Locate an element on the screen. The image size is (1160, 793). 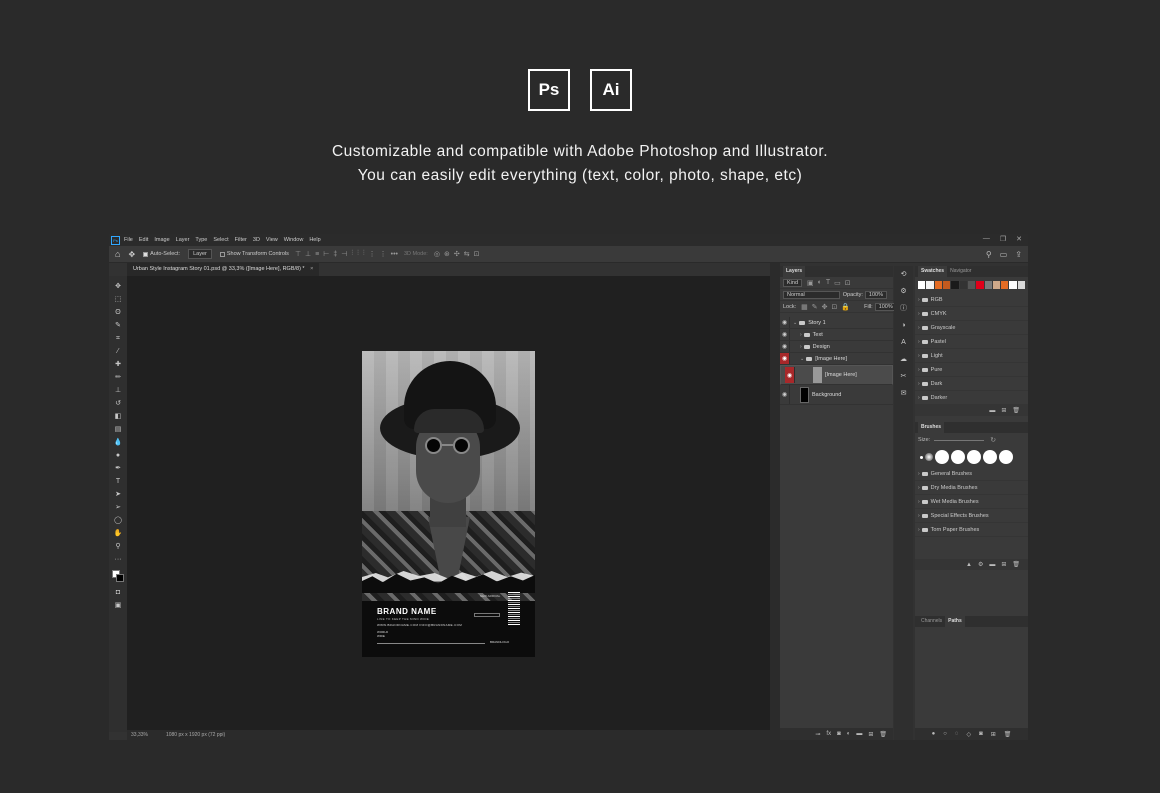
path-select-tool-icon: ➤ is located at coordinates (118, 495).